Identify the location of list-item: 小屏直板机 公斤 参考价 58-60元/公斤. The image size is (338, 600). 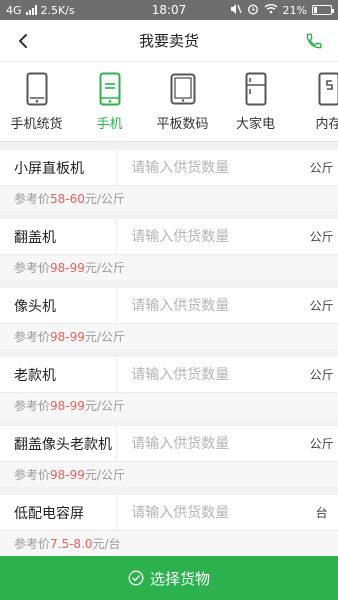
(169, 180).